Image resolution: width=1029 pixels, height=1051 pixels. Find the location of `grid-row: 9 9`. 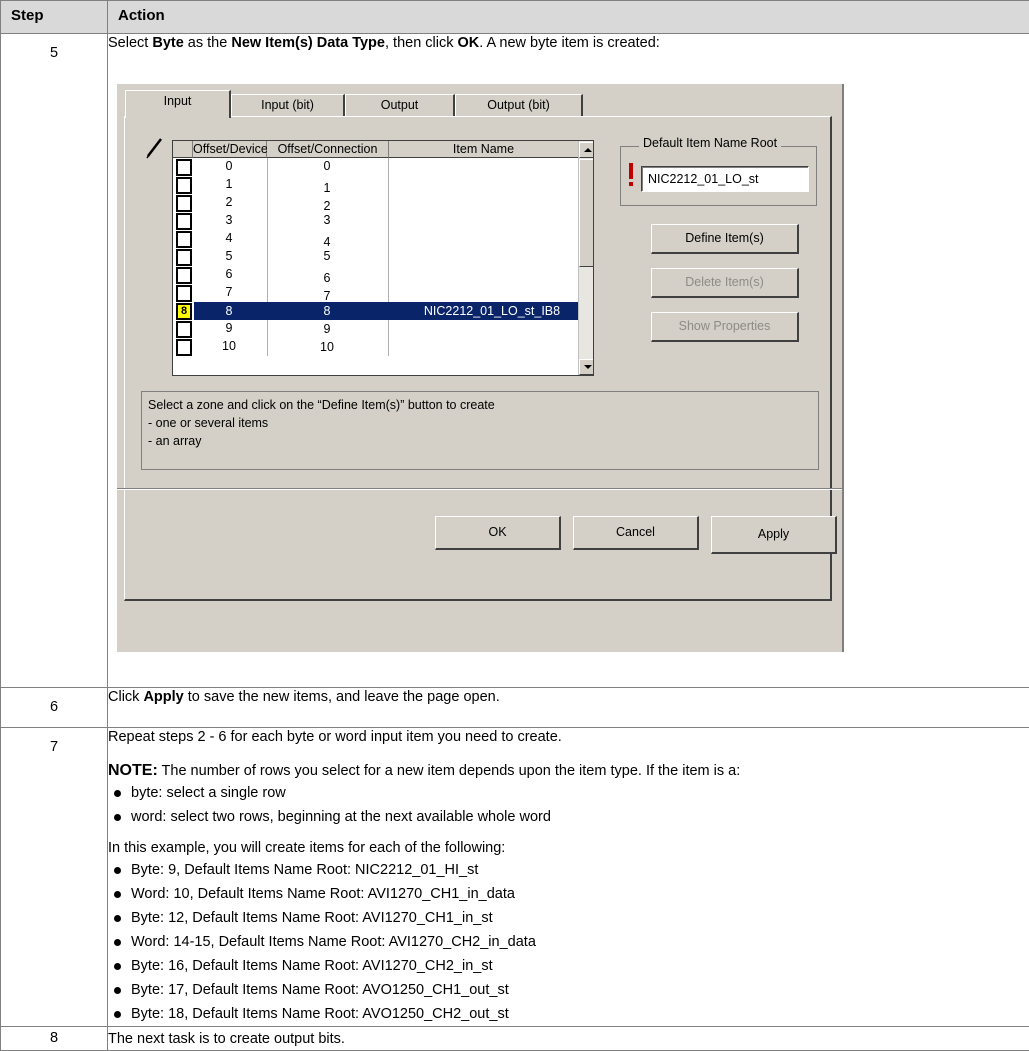

grid-row: 9 9 is located at coordinates (383, 329).